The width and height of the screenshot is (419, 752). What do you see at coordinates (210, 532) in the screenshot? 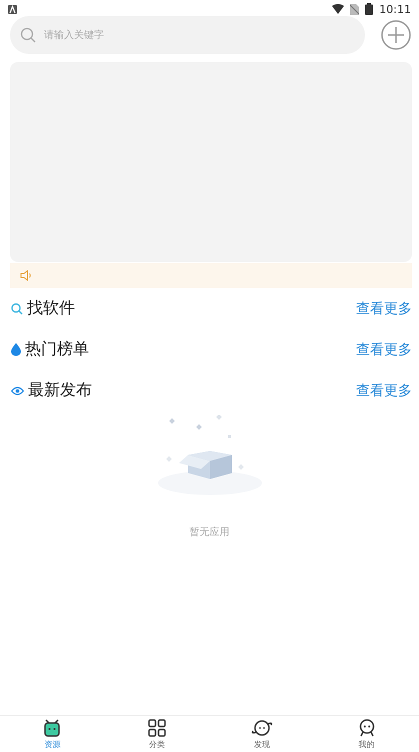
I see `empty-text: 暂无应用` at bounding box center [210, 532].